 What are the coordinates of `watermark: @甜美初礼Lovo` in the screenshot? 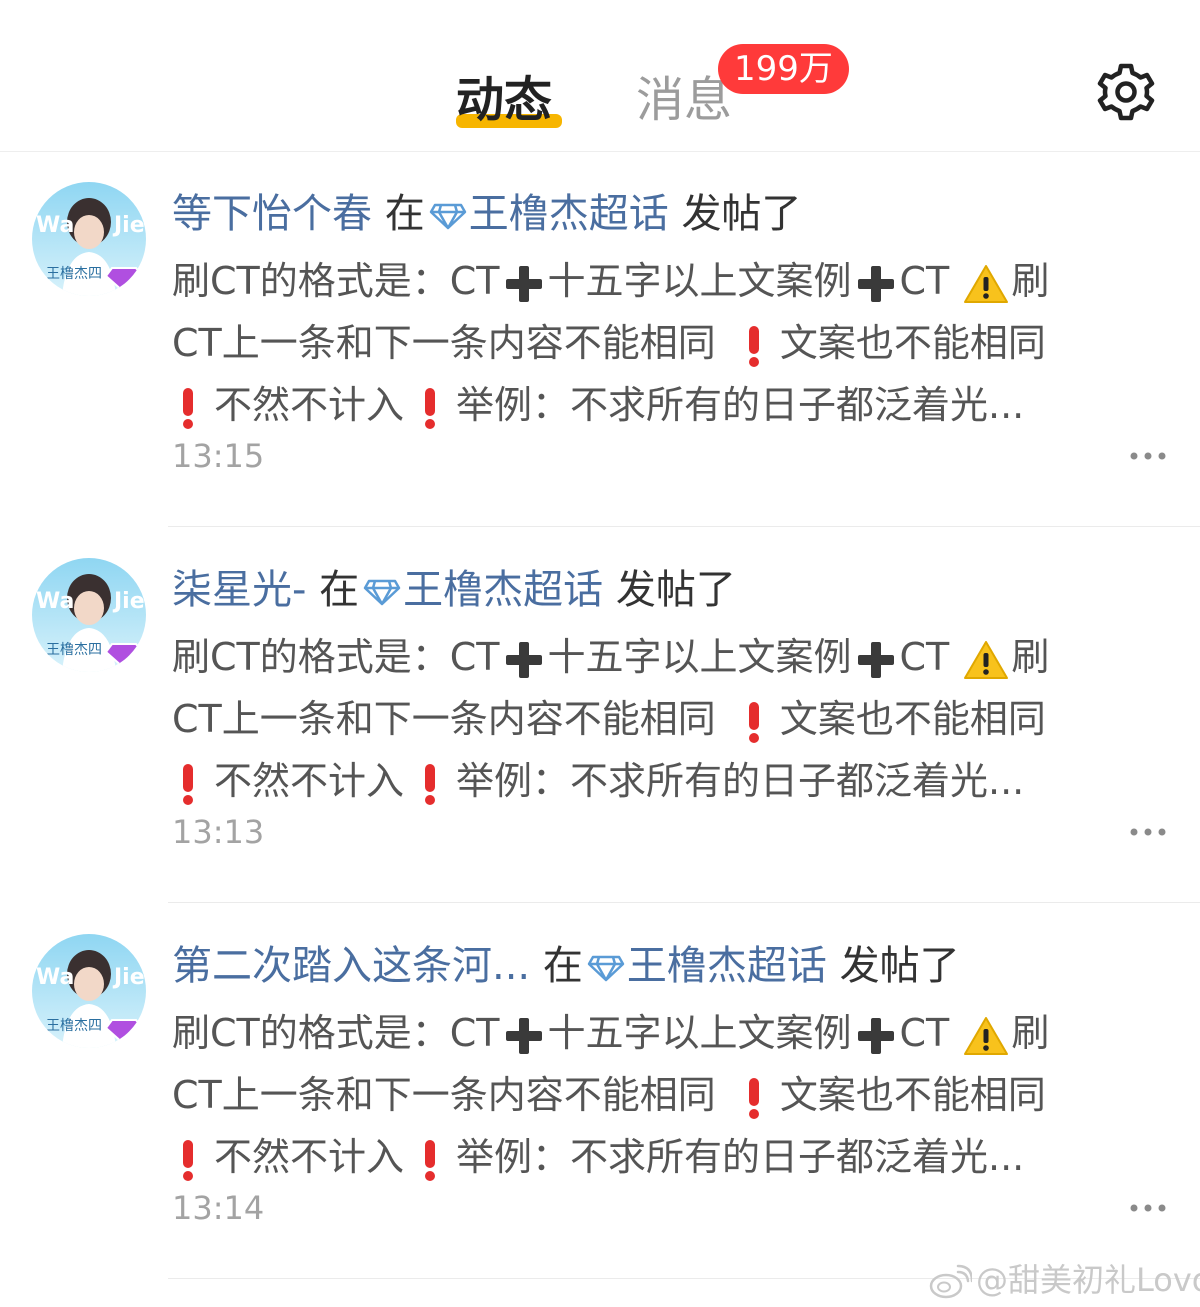 It's located at (1064, 1280).